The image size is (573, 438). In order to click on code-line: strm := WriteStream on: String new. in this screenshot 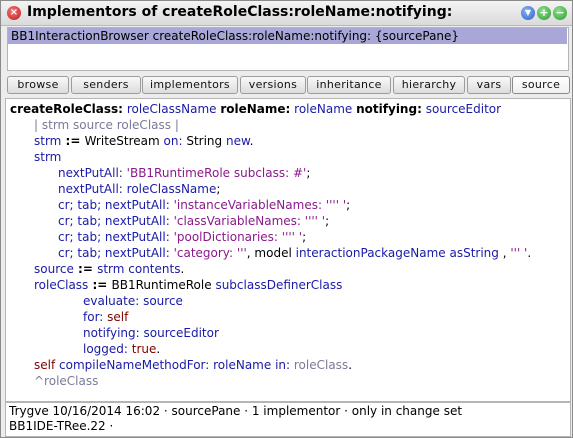, I will do `click(144, 141)`.